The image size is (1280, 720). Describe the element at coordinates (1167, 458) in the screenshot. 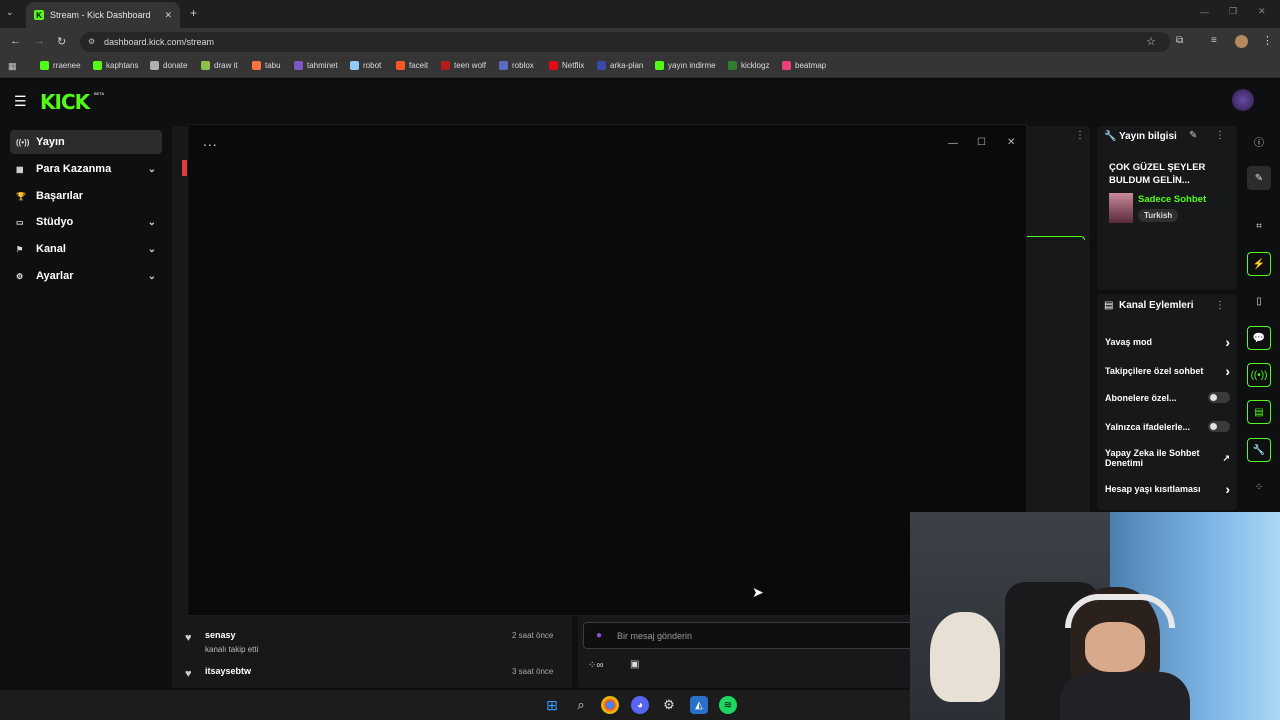

I see `channel-action-row: Yapay Zeka ile Sohbet Denetimi ↗` at that location.